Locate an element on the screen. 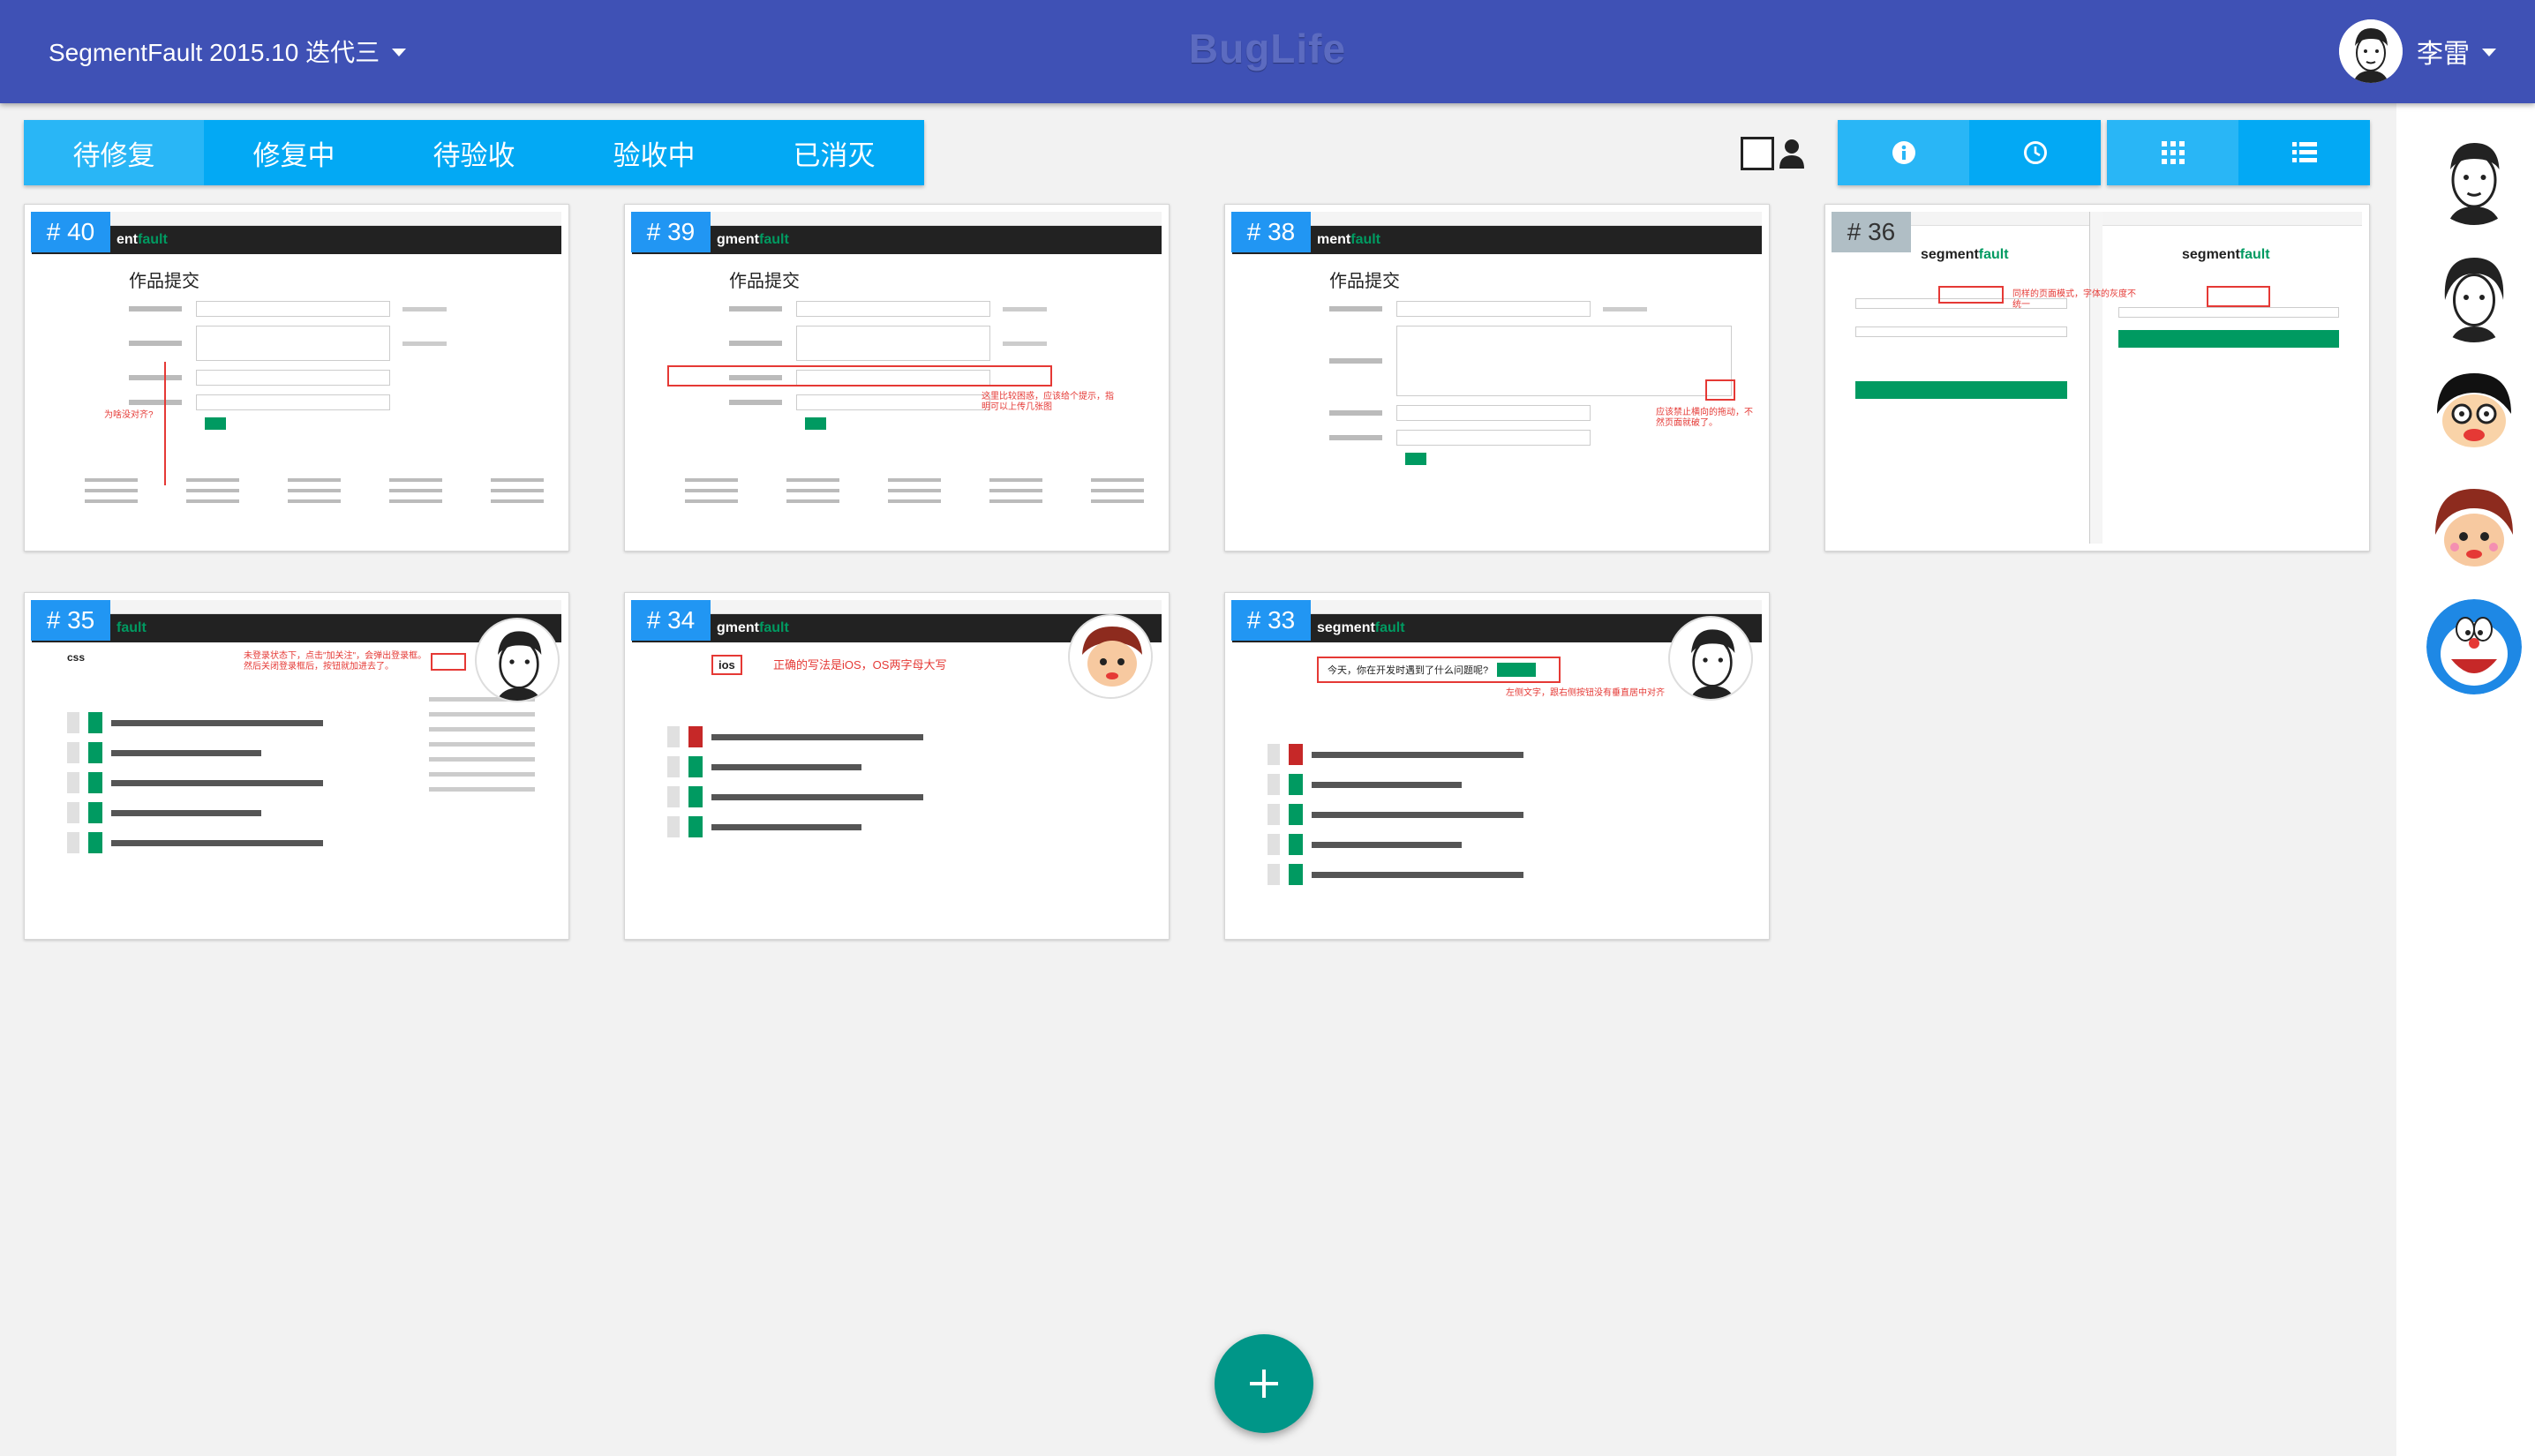 The image size is (2535, 1456). bug-card: # 40 ent fault 作品提交 为啥没对齐? is located at coordinates (296, 378).